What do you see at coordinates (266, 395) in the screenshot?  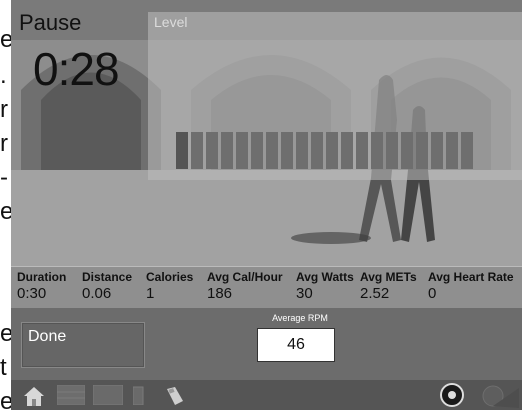 I see `bottom-toolbar` at bounding box center [266, 395].